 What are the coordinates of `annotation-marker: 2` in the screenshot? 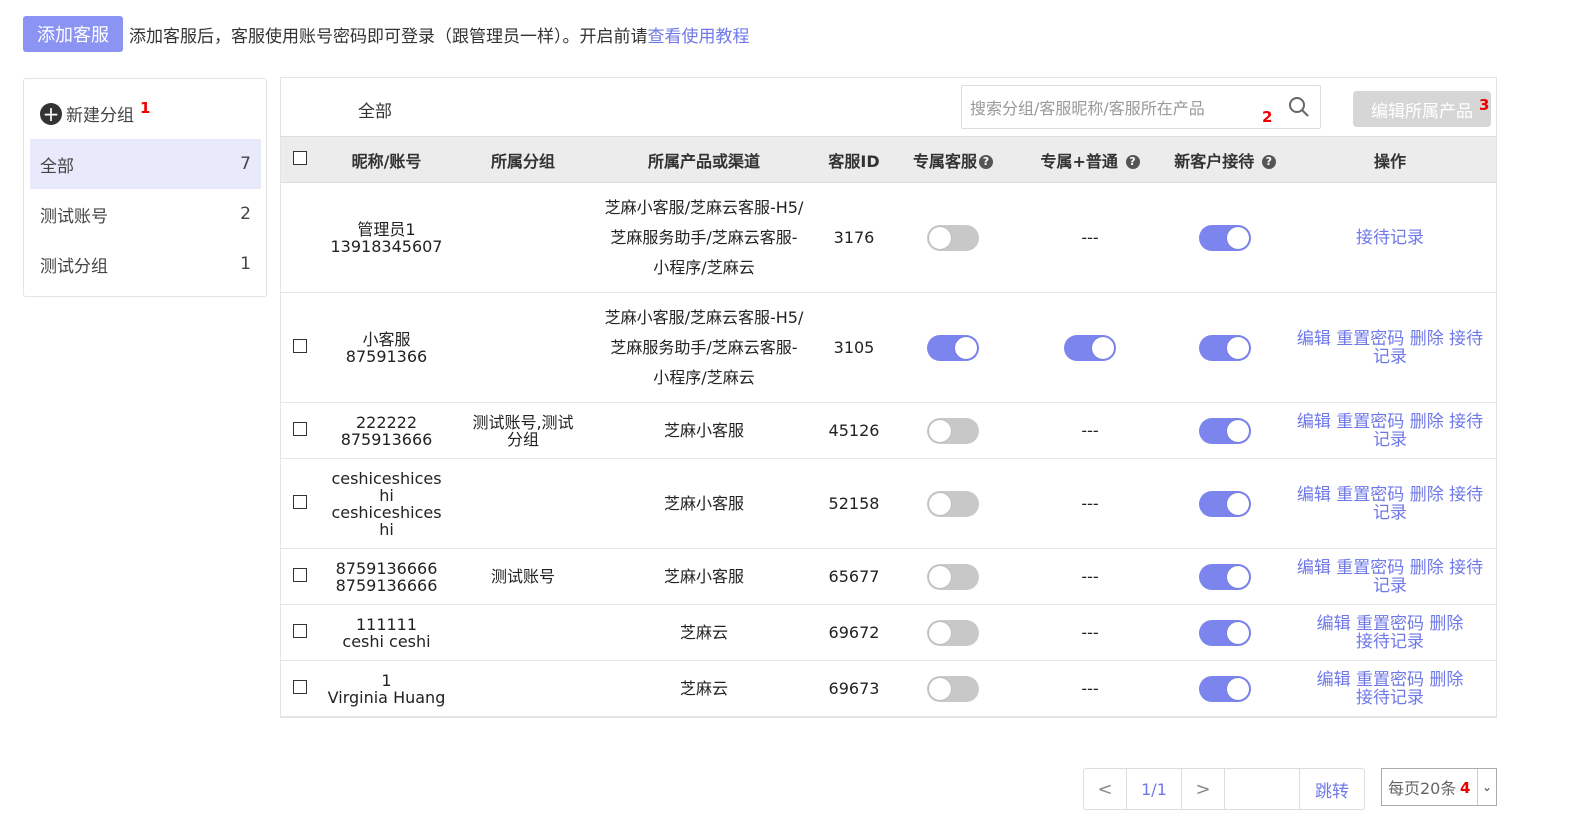 It's located at (1267, 117).